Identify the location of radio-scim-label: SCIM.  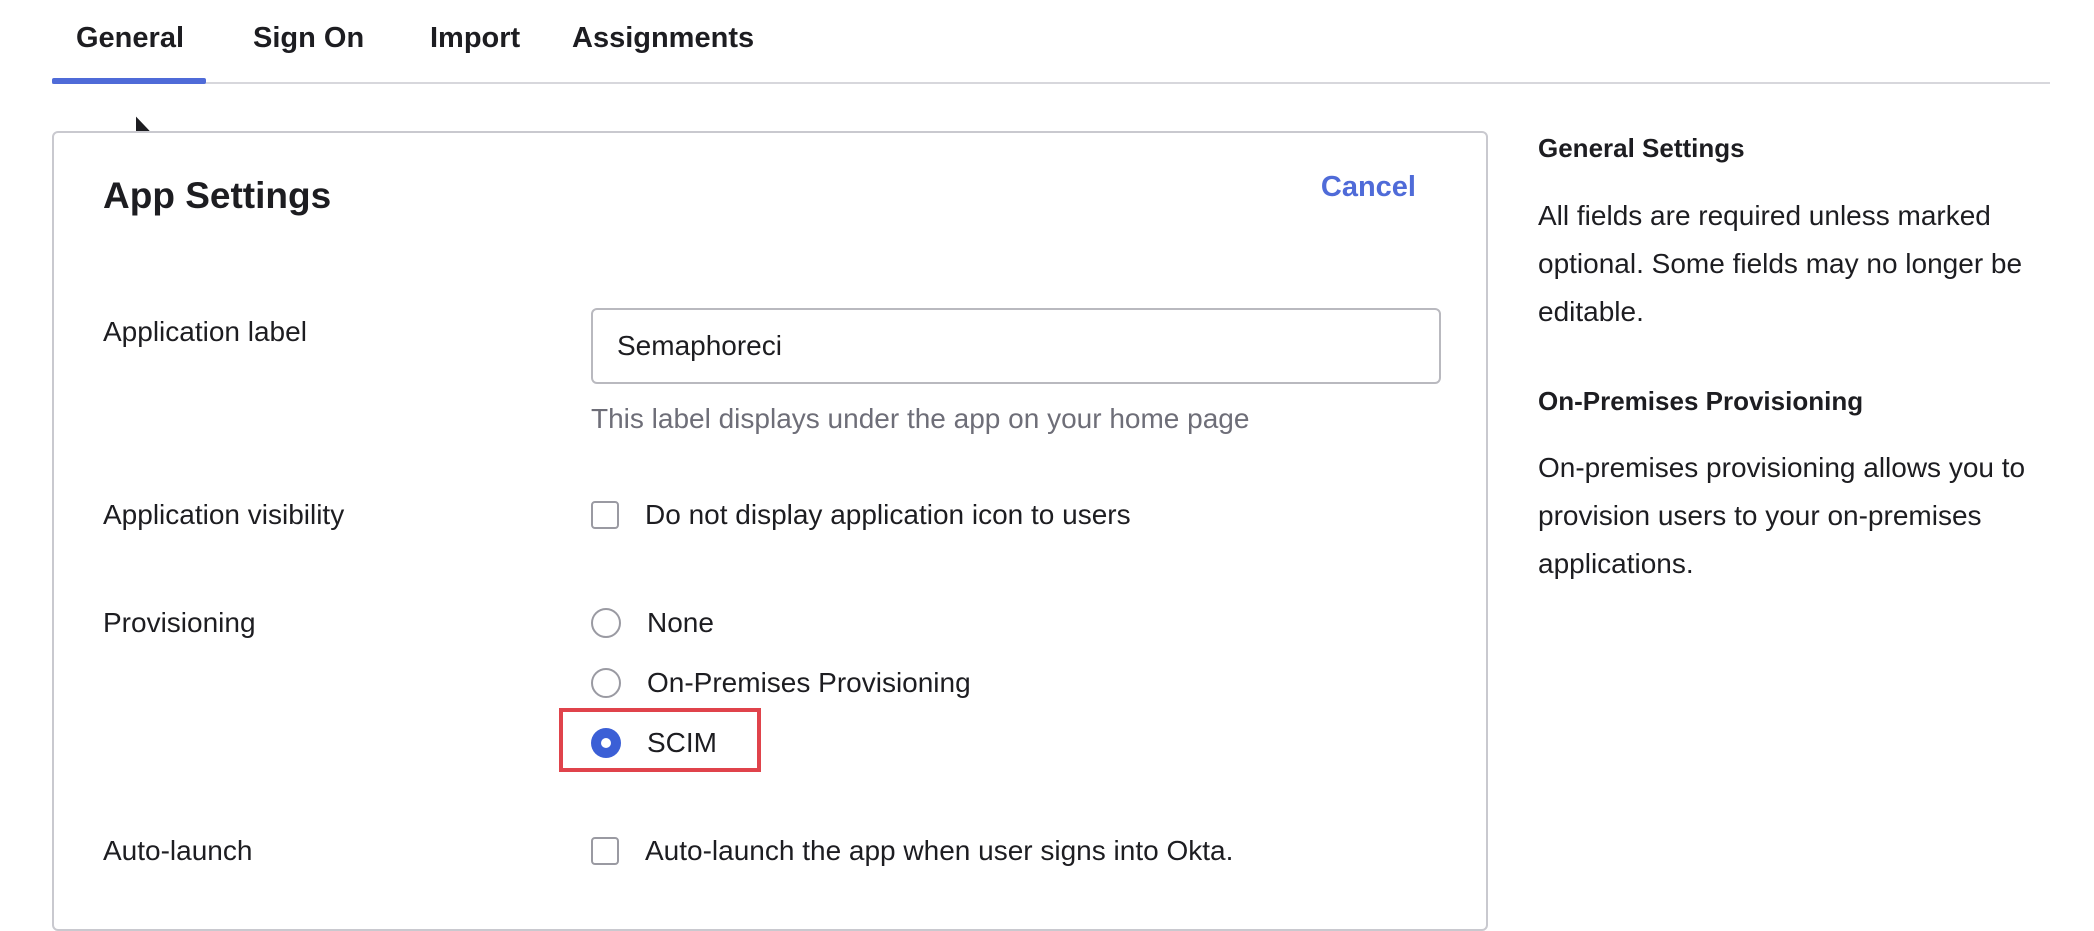
(682, 742).